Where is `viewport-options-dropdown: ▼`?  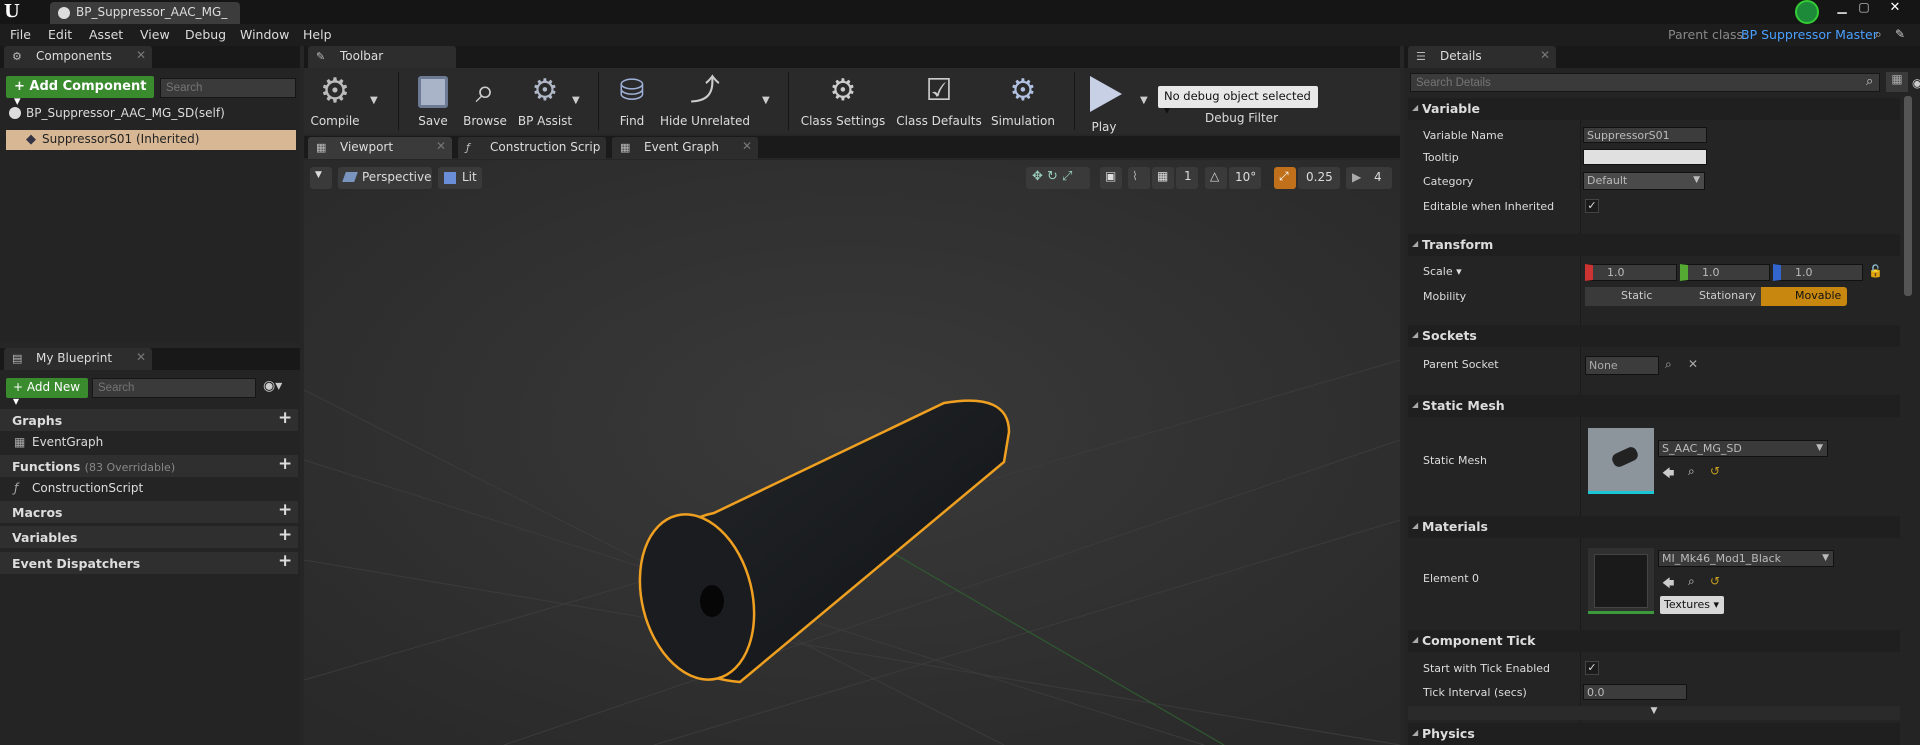 viewport-options-dropdown: ▼ is located at coordinates (321, 178).